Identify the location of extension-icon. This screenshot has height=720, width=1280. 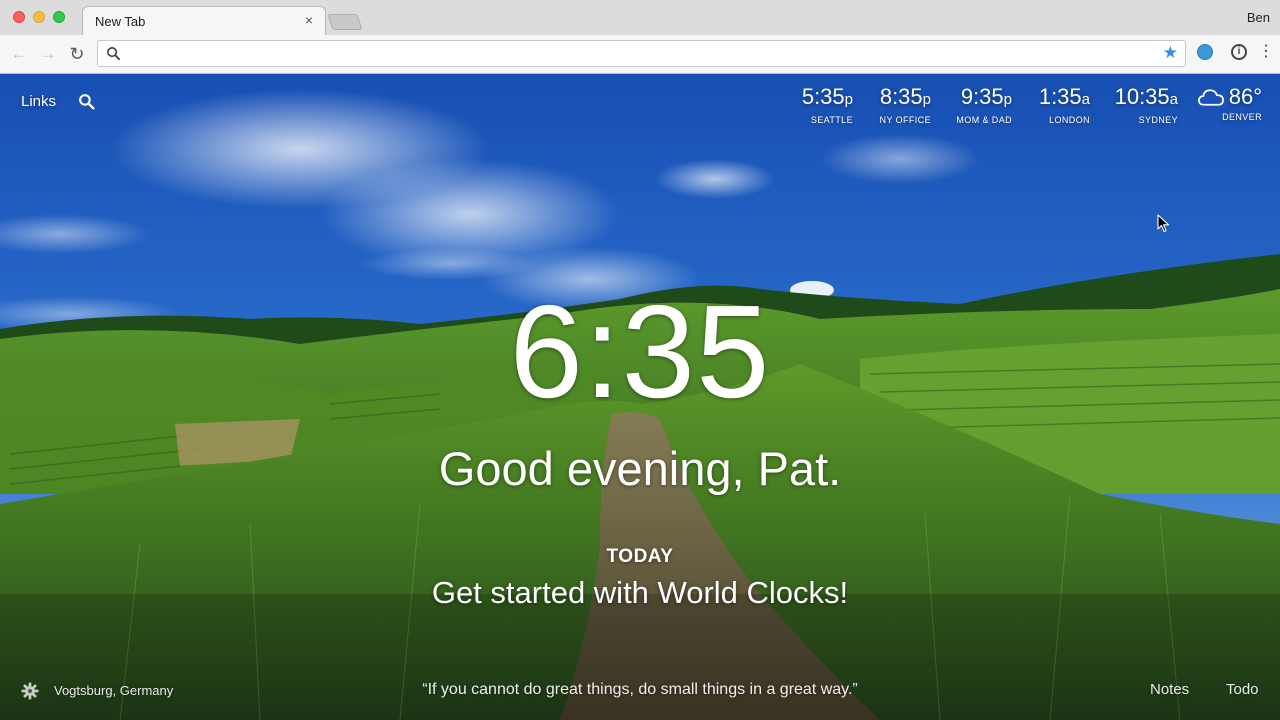
(1205, 52).